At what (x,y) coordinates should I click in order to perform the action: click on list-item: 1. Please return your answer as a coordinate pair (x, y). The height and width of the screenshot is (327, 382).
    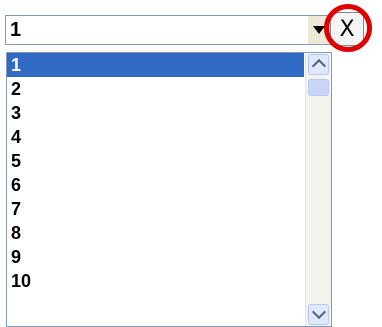
    Looking at the image, I should click on (155, 65).